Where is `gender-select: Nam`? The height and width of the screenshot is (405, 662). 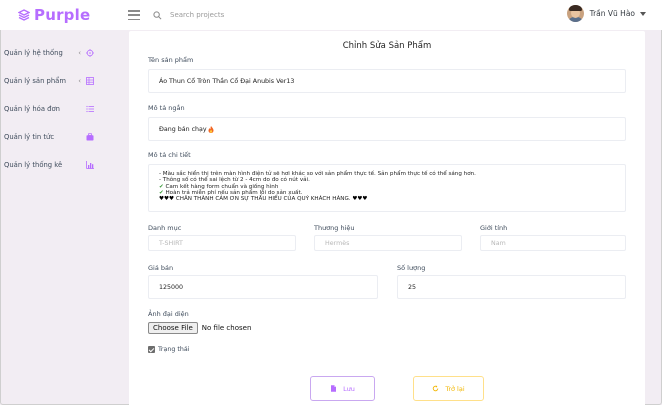 gender-select: Nam is located at coordinates (553, 243).